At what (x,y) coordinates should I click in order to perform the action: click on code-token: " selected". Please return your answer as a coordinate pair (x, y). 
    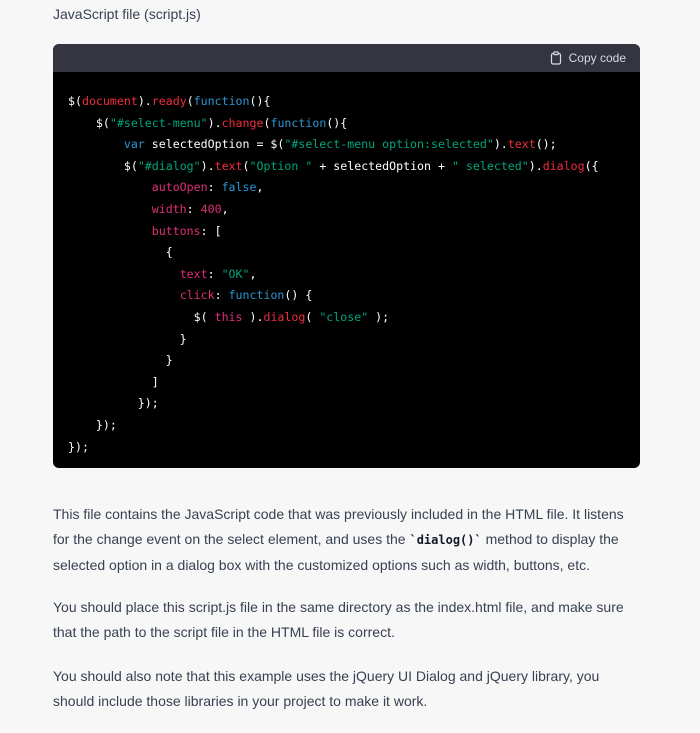
    Looking at the image, I should click on (490, 165).